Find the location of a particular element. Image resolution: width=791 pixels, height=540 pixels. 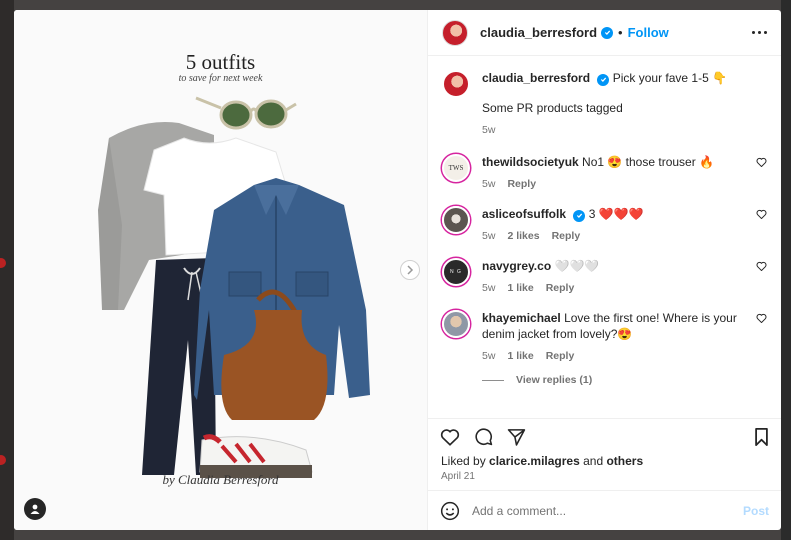

comment-text: 🤍🤍🤍 is located at coordinates (577, 266).